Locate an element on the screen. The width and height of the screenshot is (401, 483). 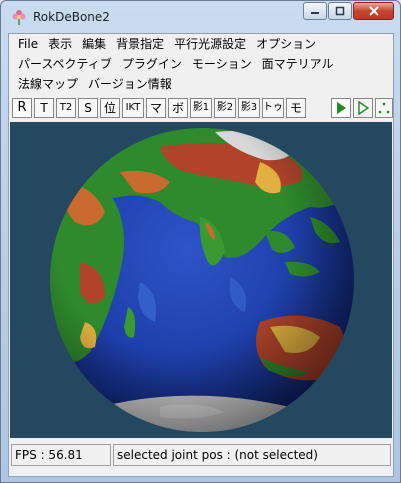
tool-position-button: 位 is located at coordinates (110, 108).